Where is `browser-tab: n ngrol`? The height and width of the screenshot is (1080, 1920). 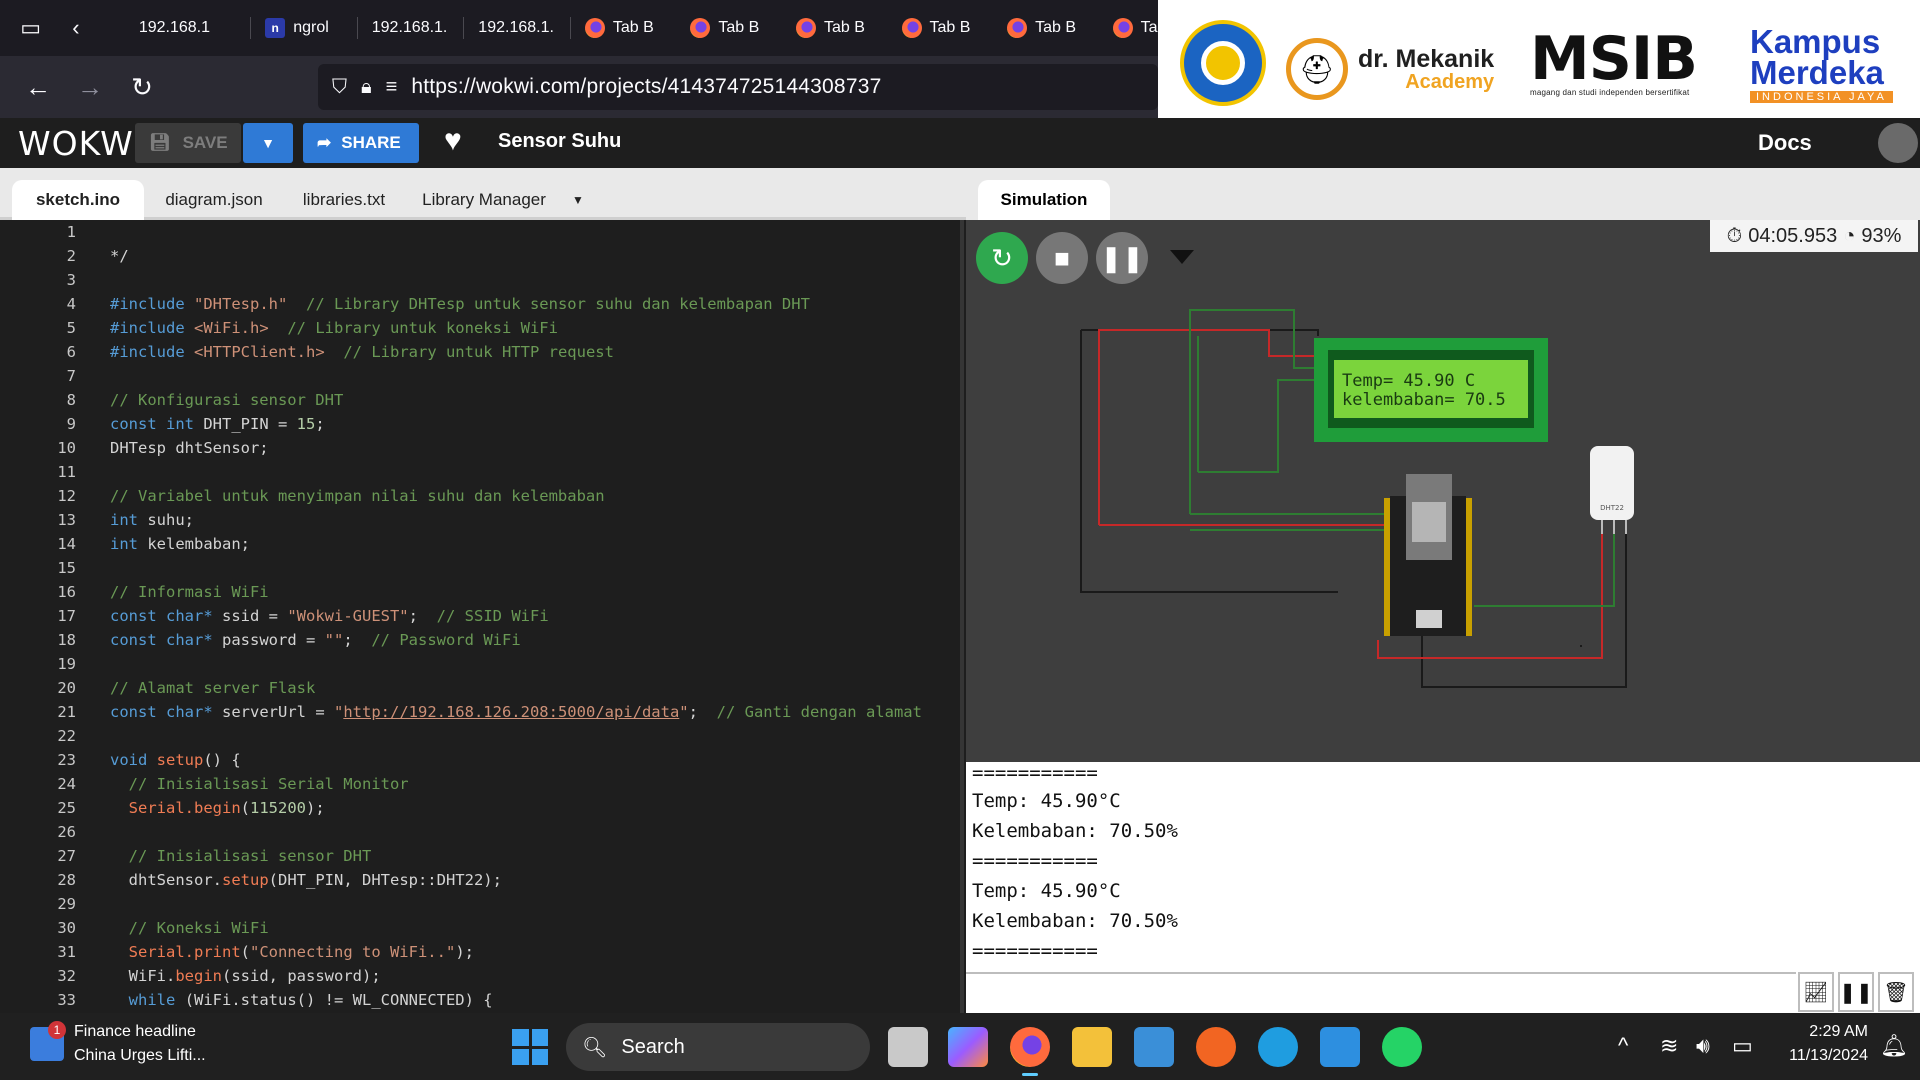 browser-tab: n ngrol is located at coordinates (304, 28).